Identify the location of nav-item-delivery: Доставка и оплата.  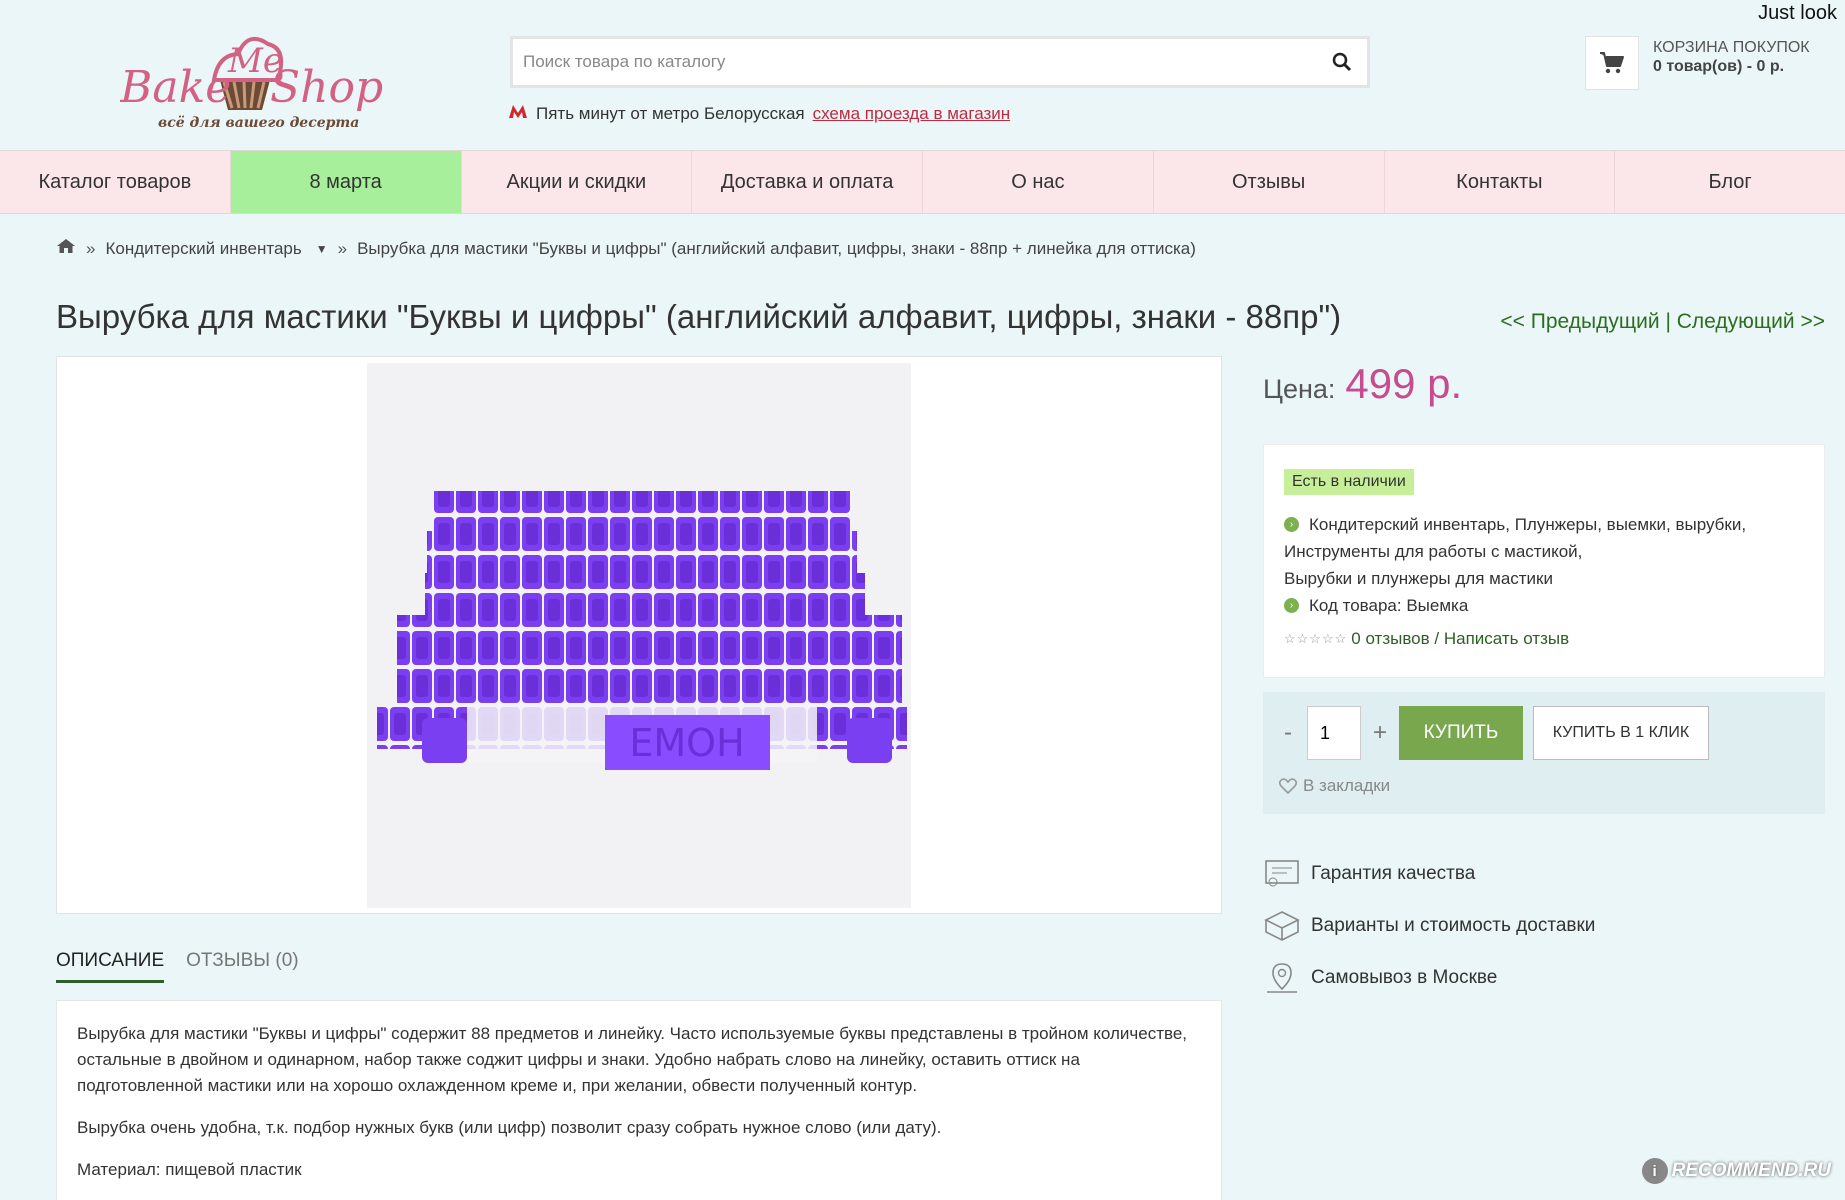
(807, 182).